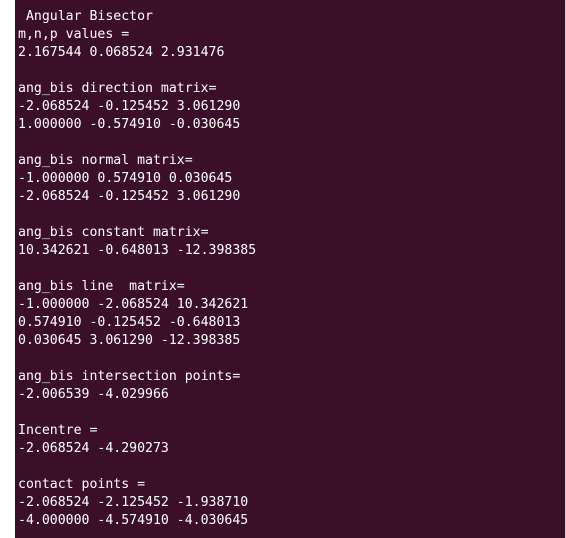 This screenshot has width=566, height=538. Describe the element at coordinates (105, 160) in the screenshot. I see `output-line: ang_bis normal matrix=` at that location.